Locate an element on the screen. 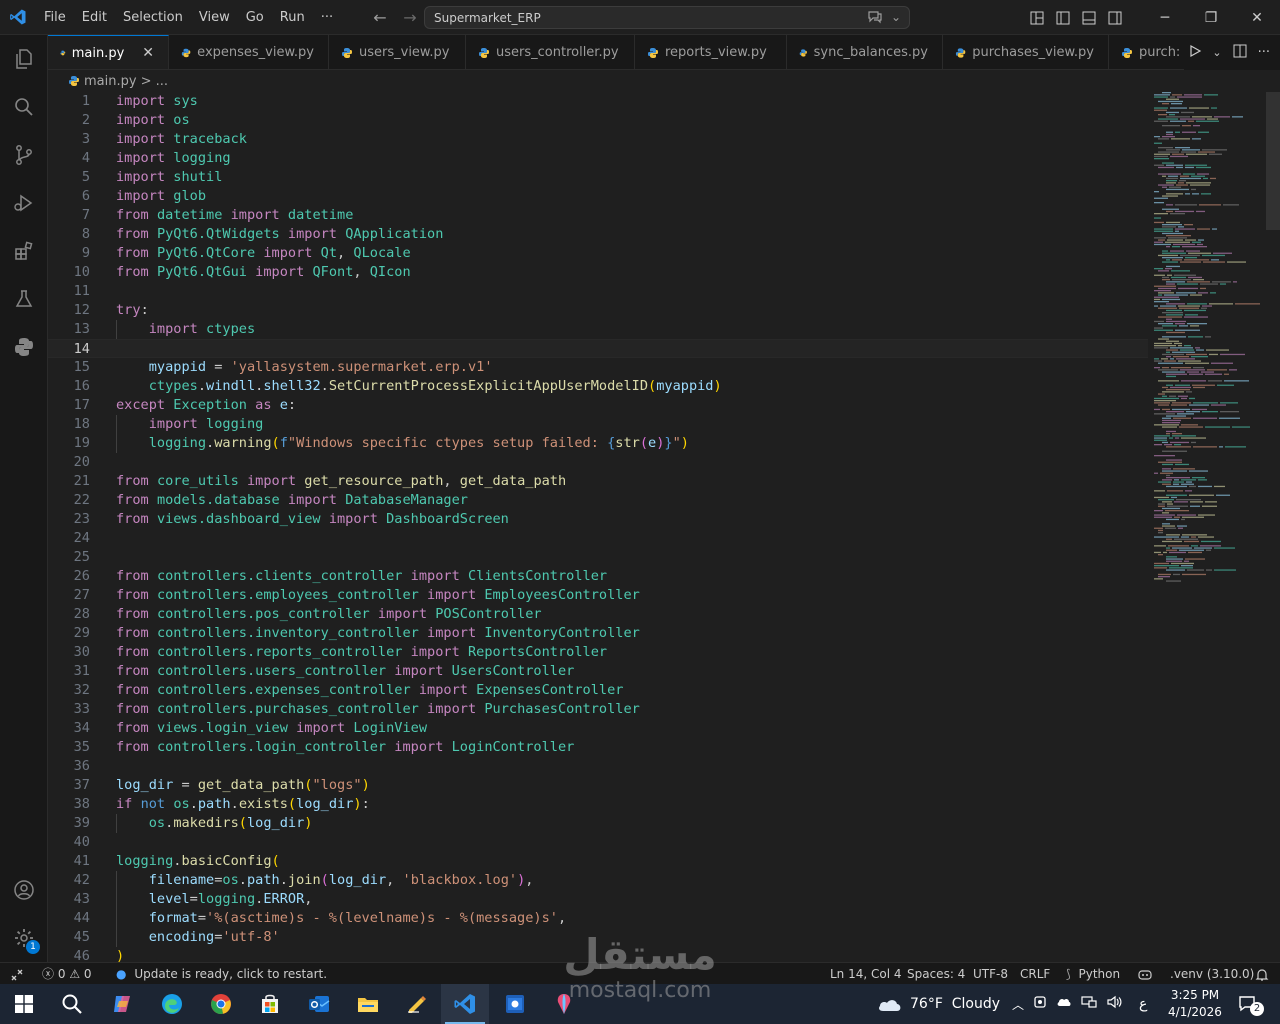 The image size is (1280, 1024). menu-item-2: Selection is located at coordinates (153, 17).